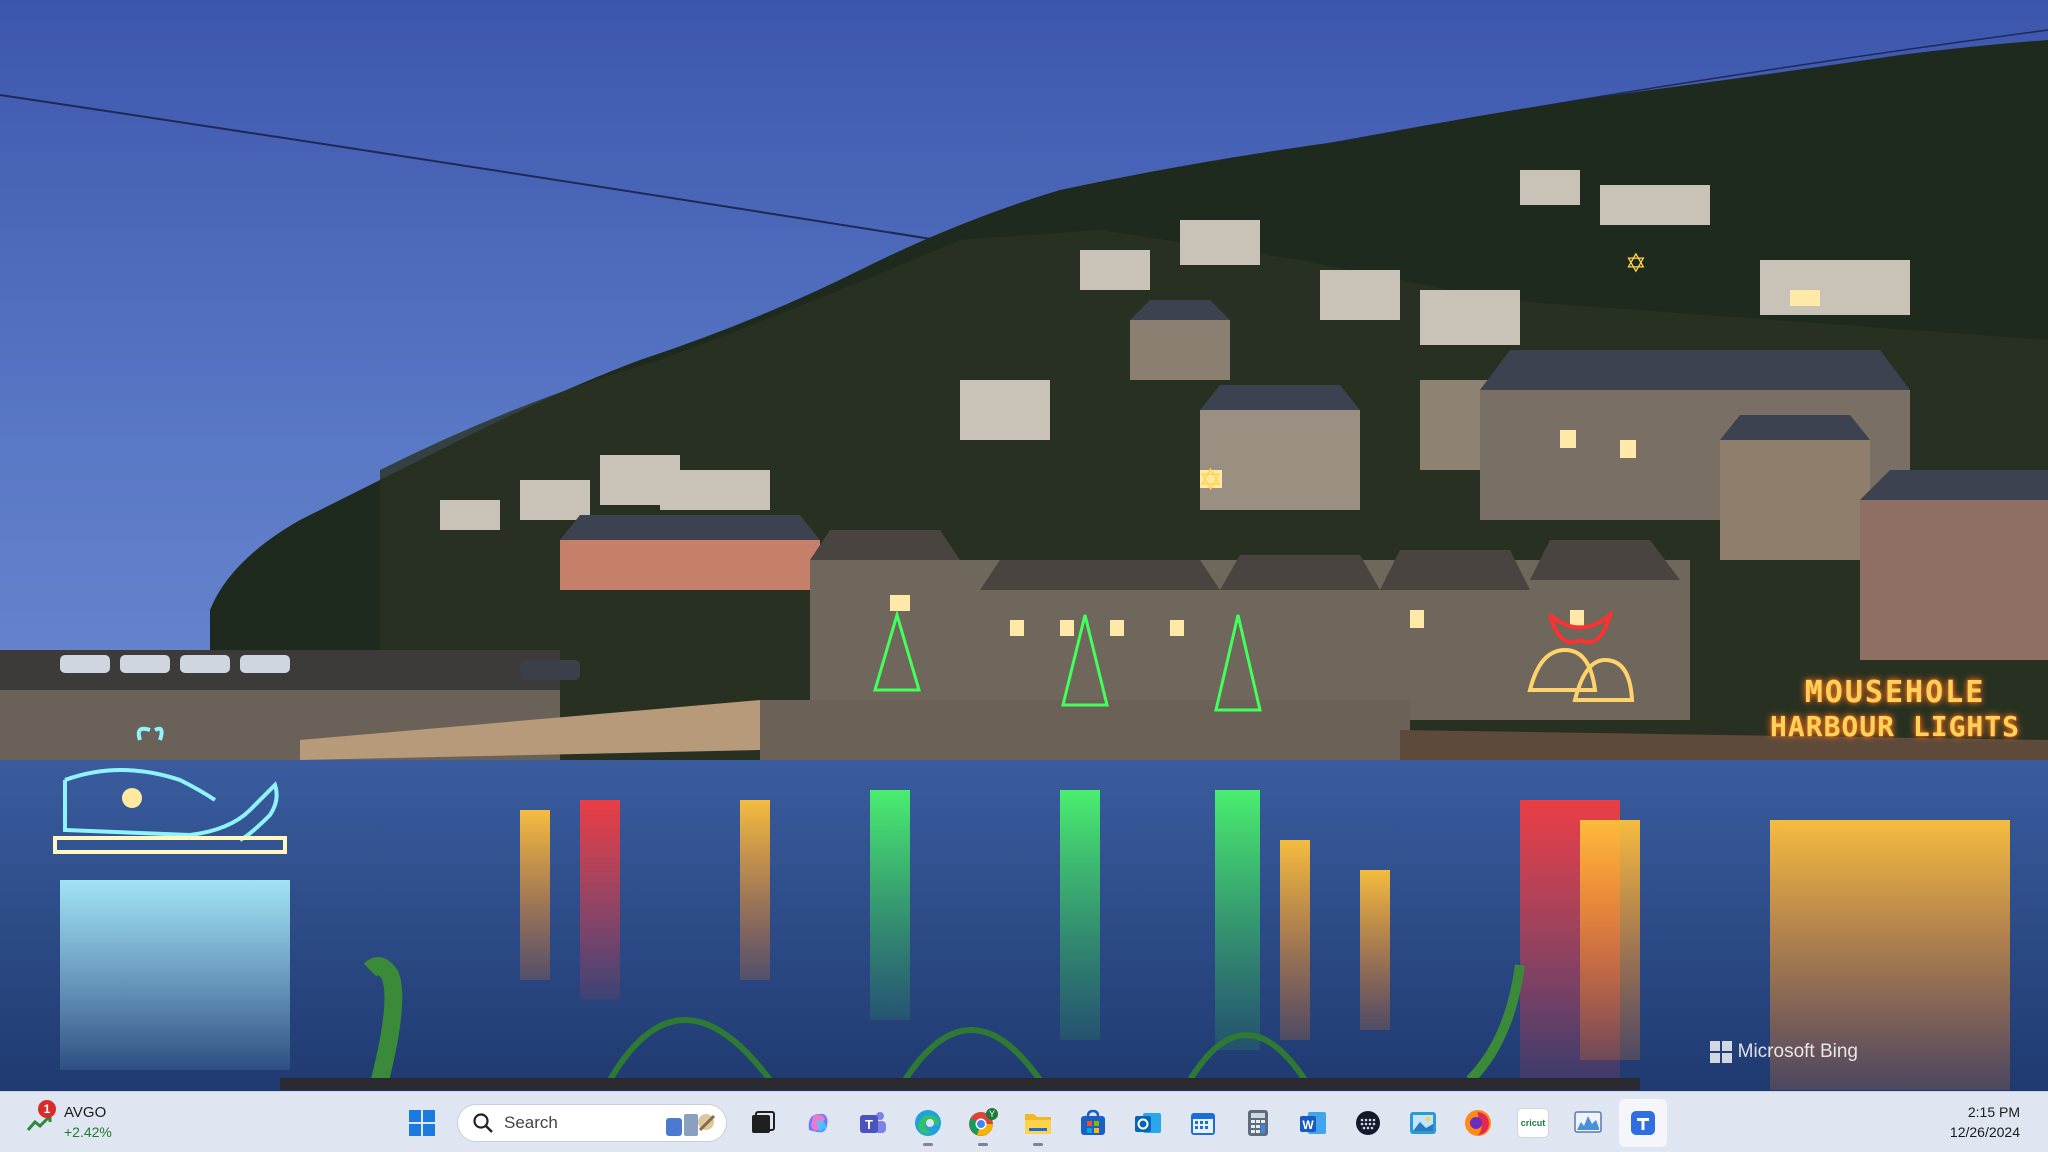  I want to click on teams-button: T, so click(873, 1123).